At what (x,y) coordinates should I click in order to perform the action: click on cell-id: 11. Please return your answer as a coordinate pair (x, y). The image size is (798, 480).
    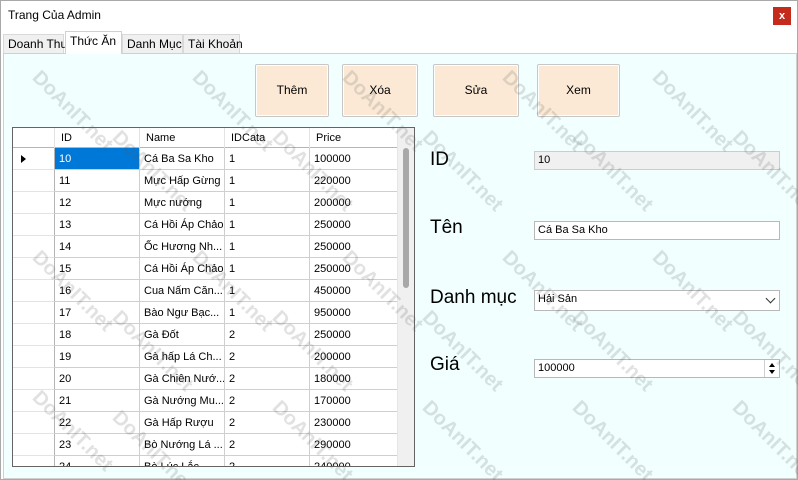
    Looking at the image, I should click on (97, 181).